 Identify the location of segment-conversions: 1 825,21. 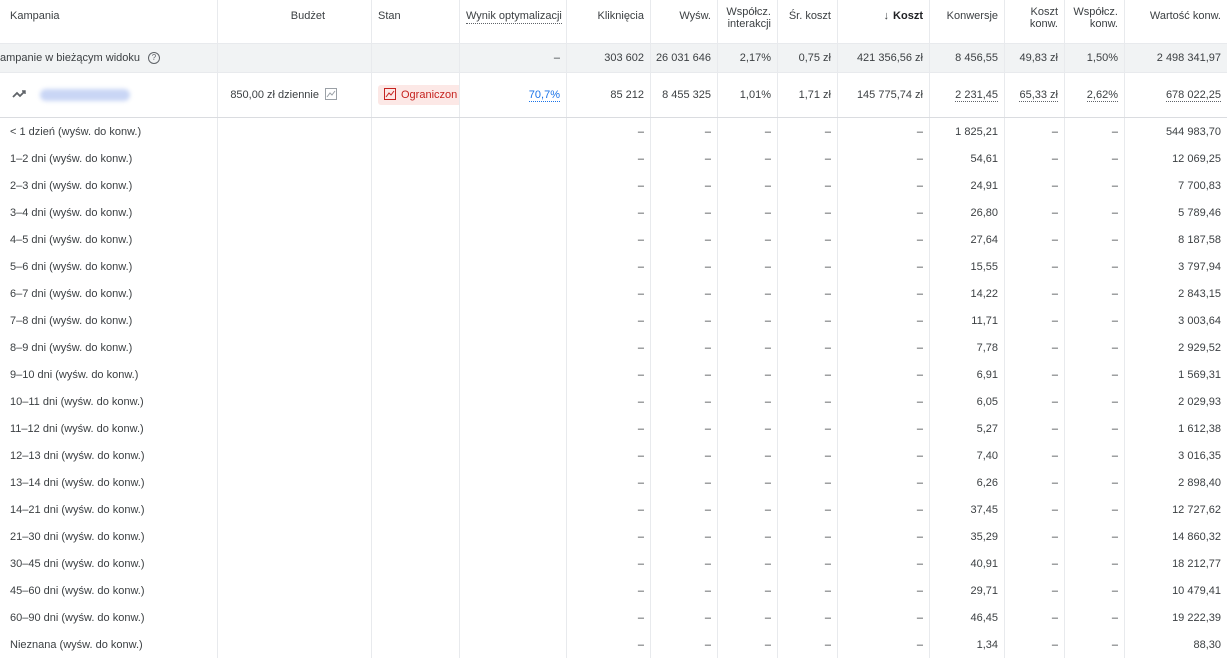
(967, 131).